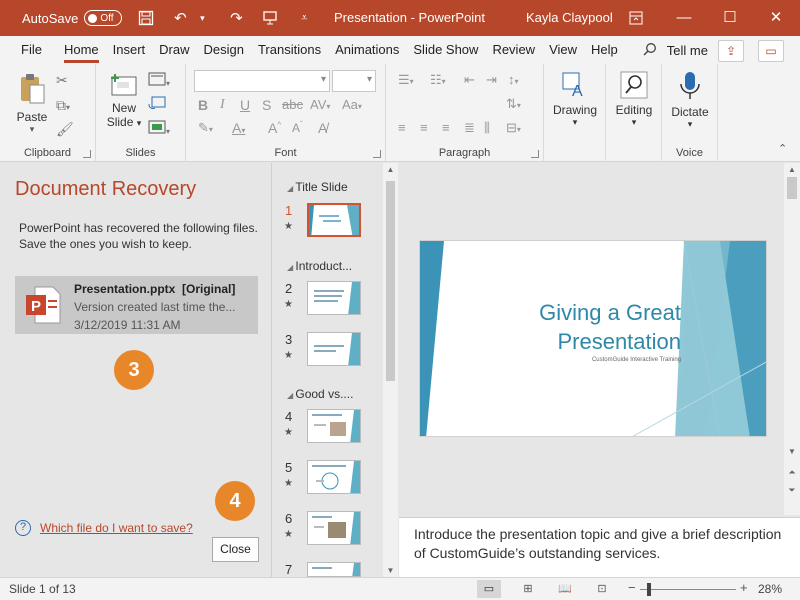  I want to click on clear-formatting-icon: A̸, so click(322, 128).